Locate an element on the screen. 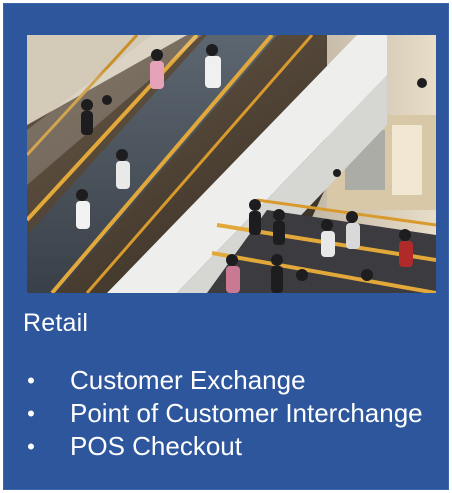 The image size is (452, 493). section-title: Retail is located at coordinates (56, 323).